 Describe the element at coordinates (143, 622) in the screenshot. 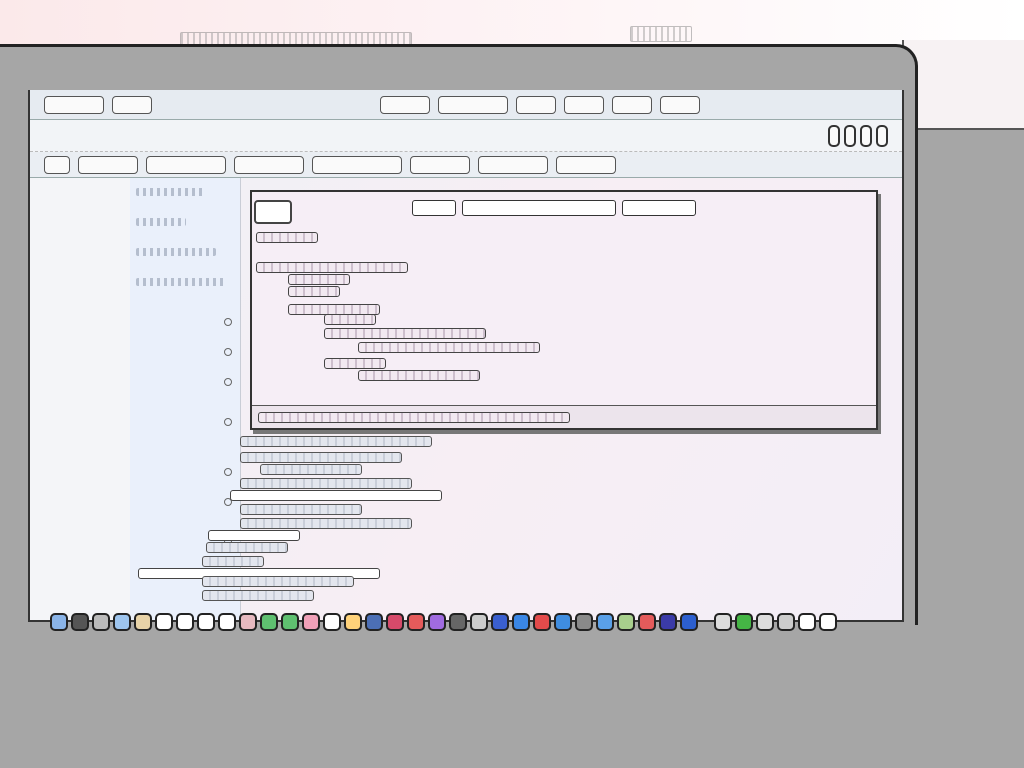

I see `mail-icon` at that location.